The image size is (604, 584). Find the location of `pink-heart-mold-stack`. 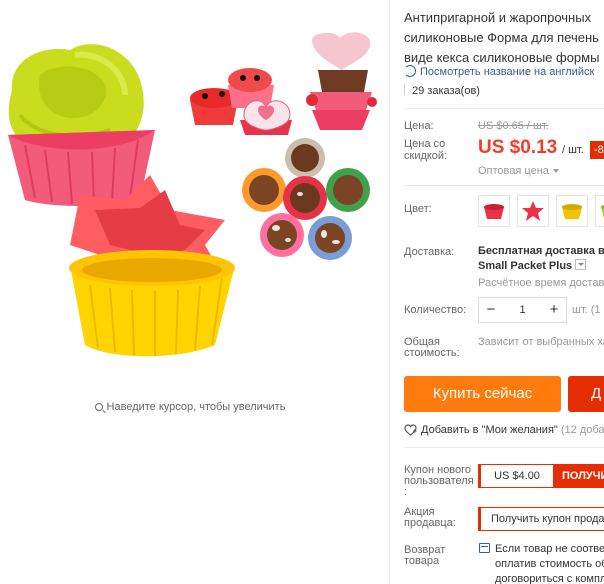

pink-heart-mold-stack is located at coordinates (341, 81).